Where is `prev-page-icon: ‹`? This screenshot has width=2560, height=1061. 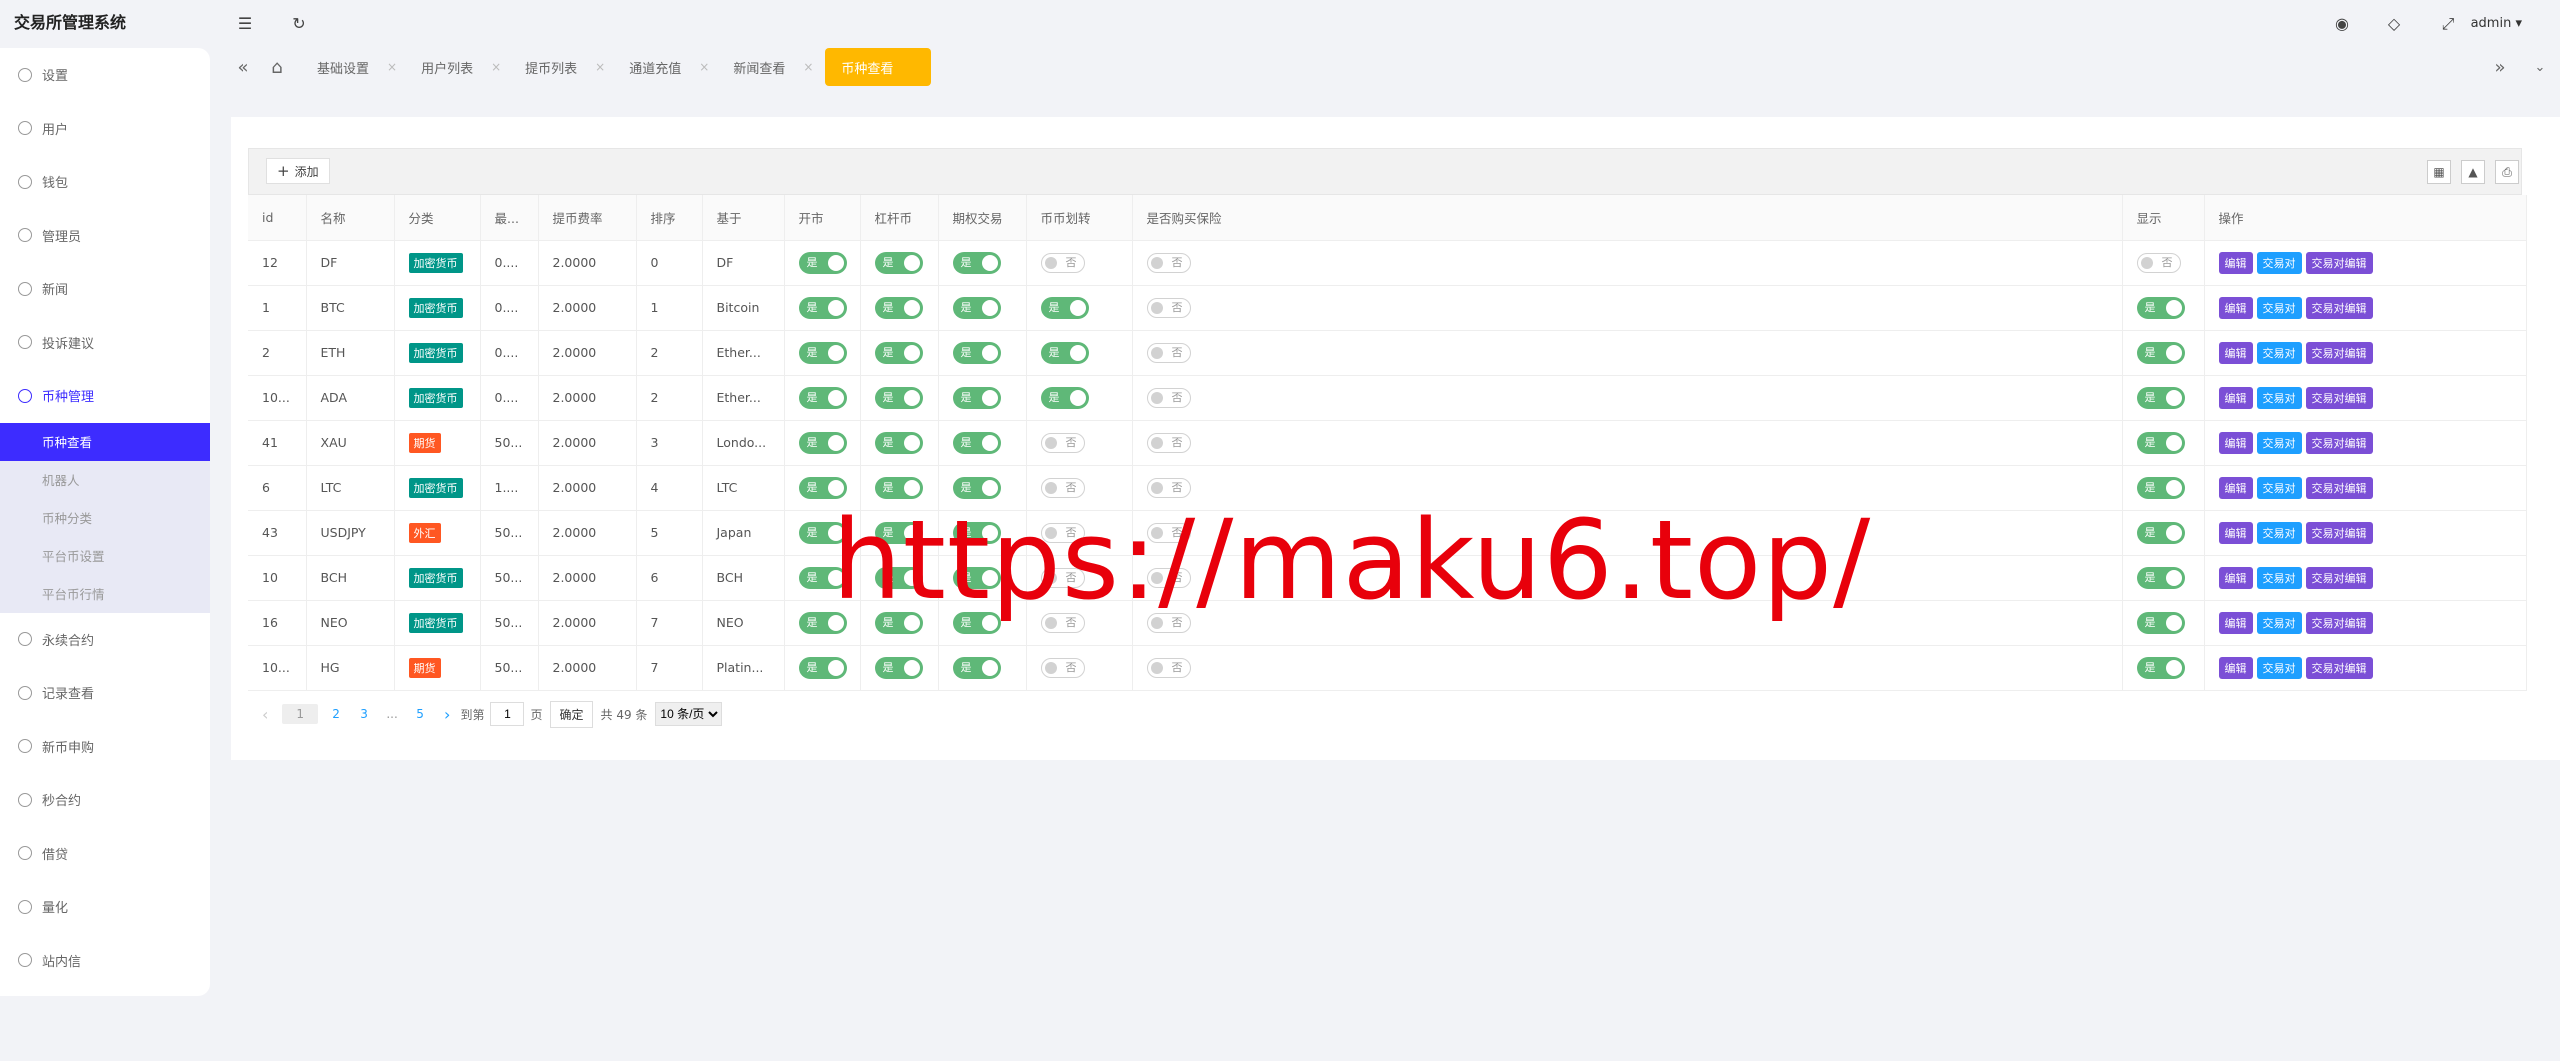 prev-page-icon: ‹ is located at coordinates (265, 714).